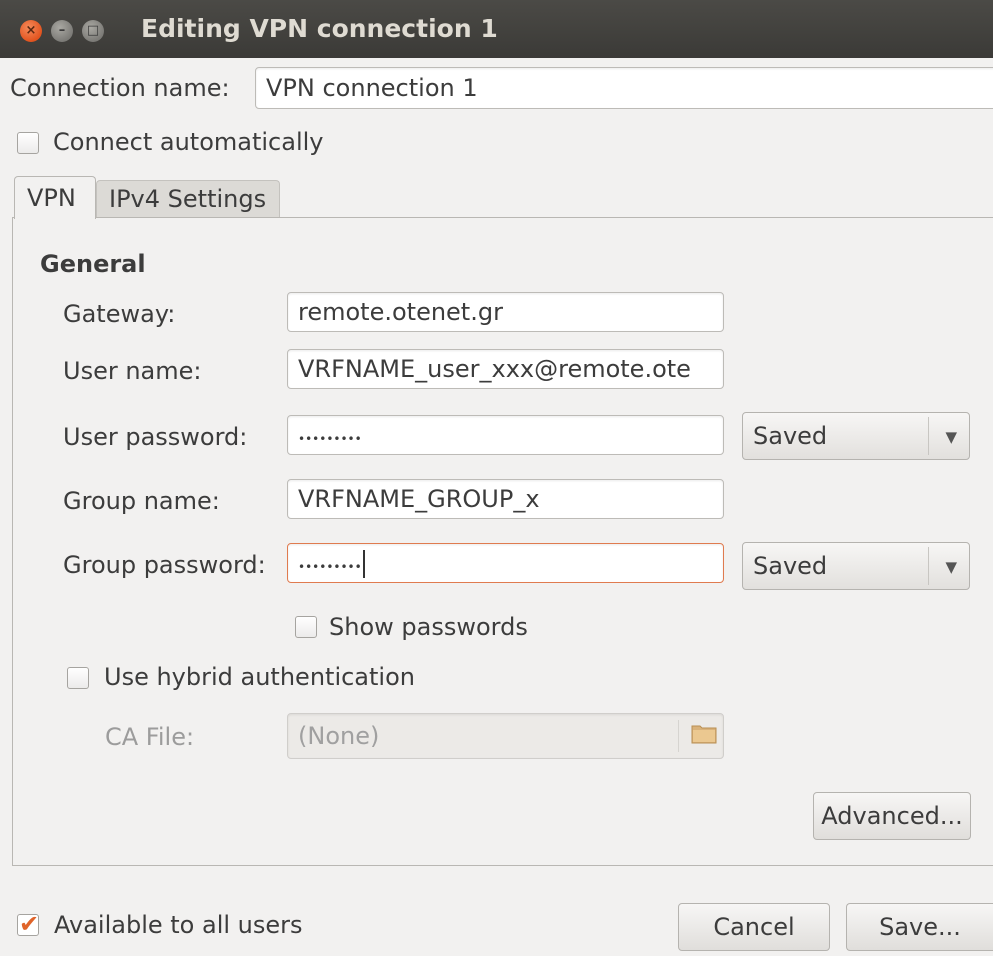  What do you see at coordinates (339, 736) in the screenshot?
I see `ca-file-value: (None)` at bounding box center [339, 736].